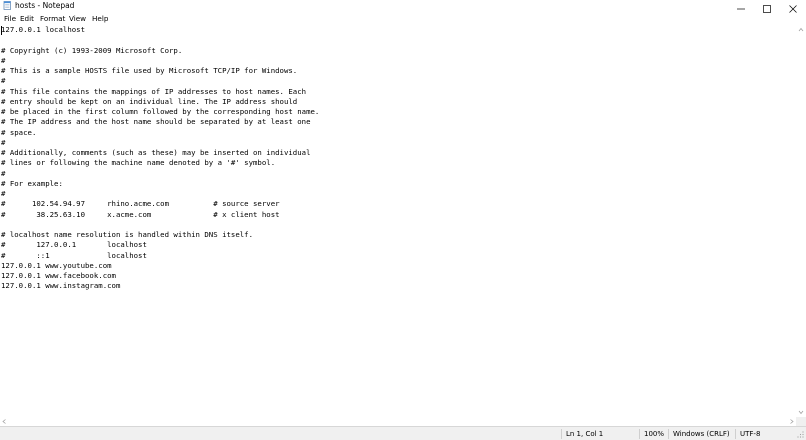  I want to click on minimize-button, so click(741, 6).